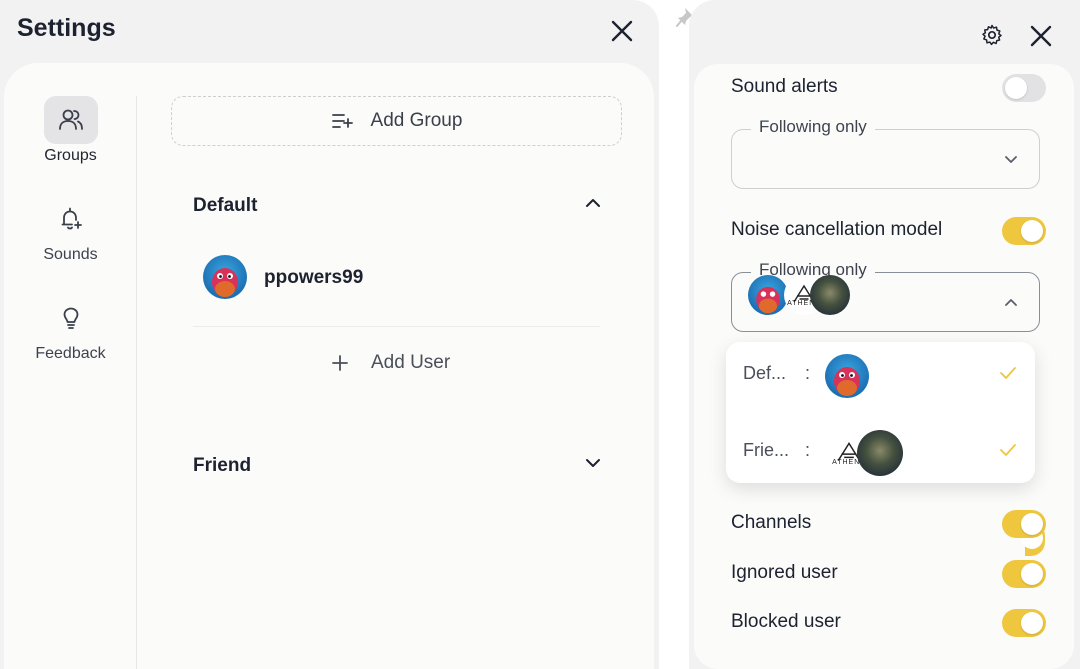  I want to click on bell-plus-icon, so click(71, 218).